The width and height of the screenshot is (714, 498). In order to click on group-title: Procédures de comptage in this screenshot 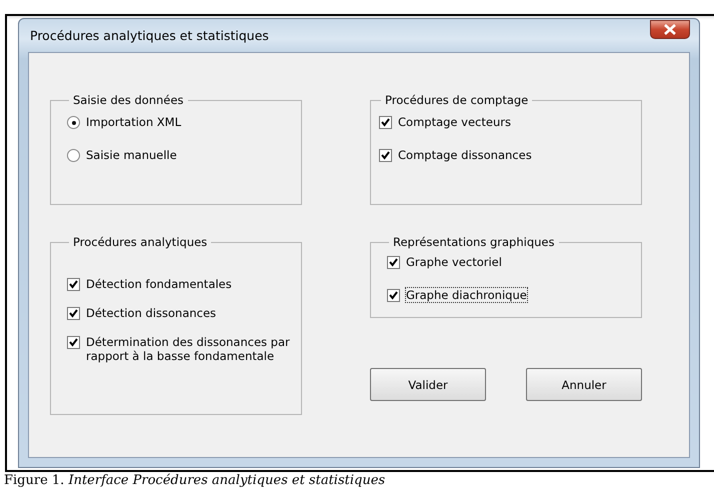, I will do `click(457, 100)`.